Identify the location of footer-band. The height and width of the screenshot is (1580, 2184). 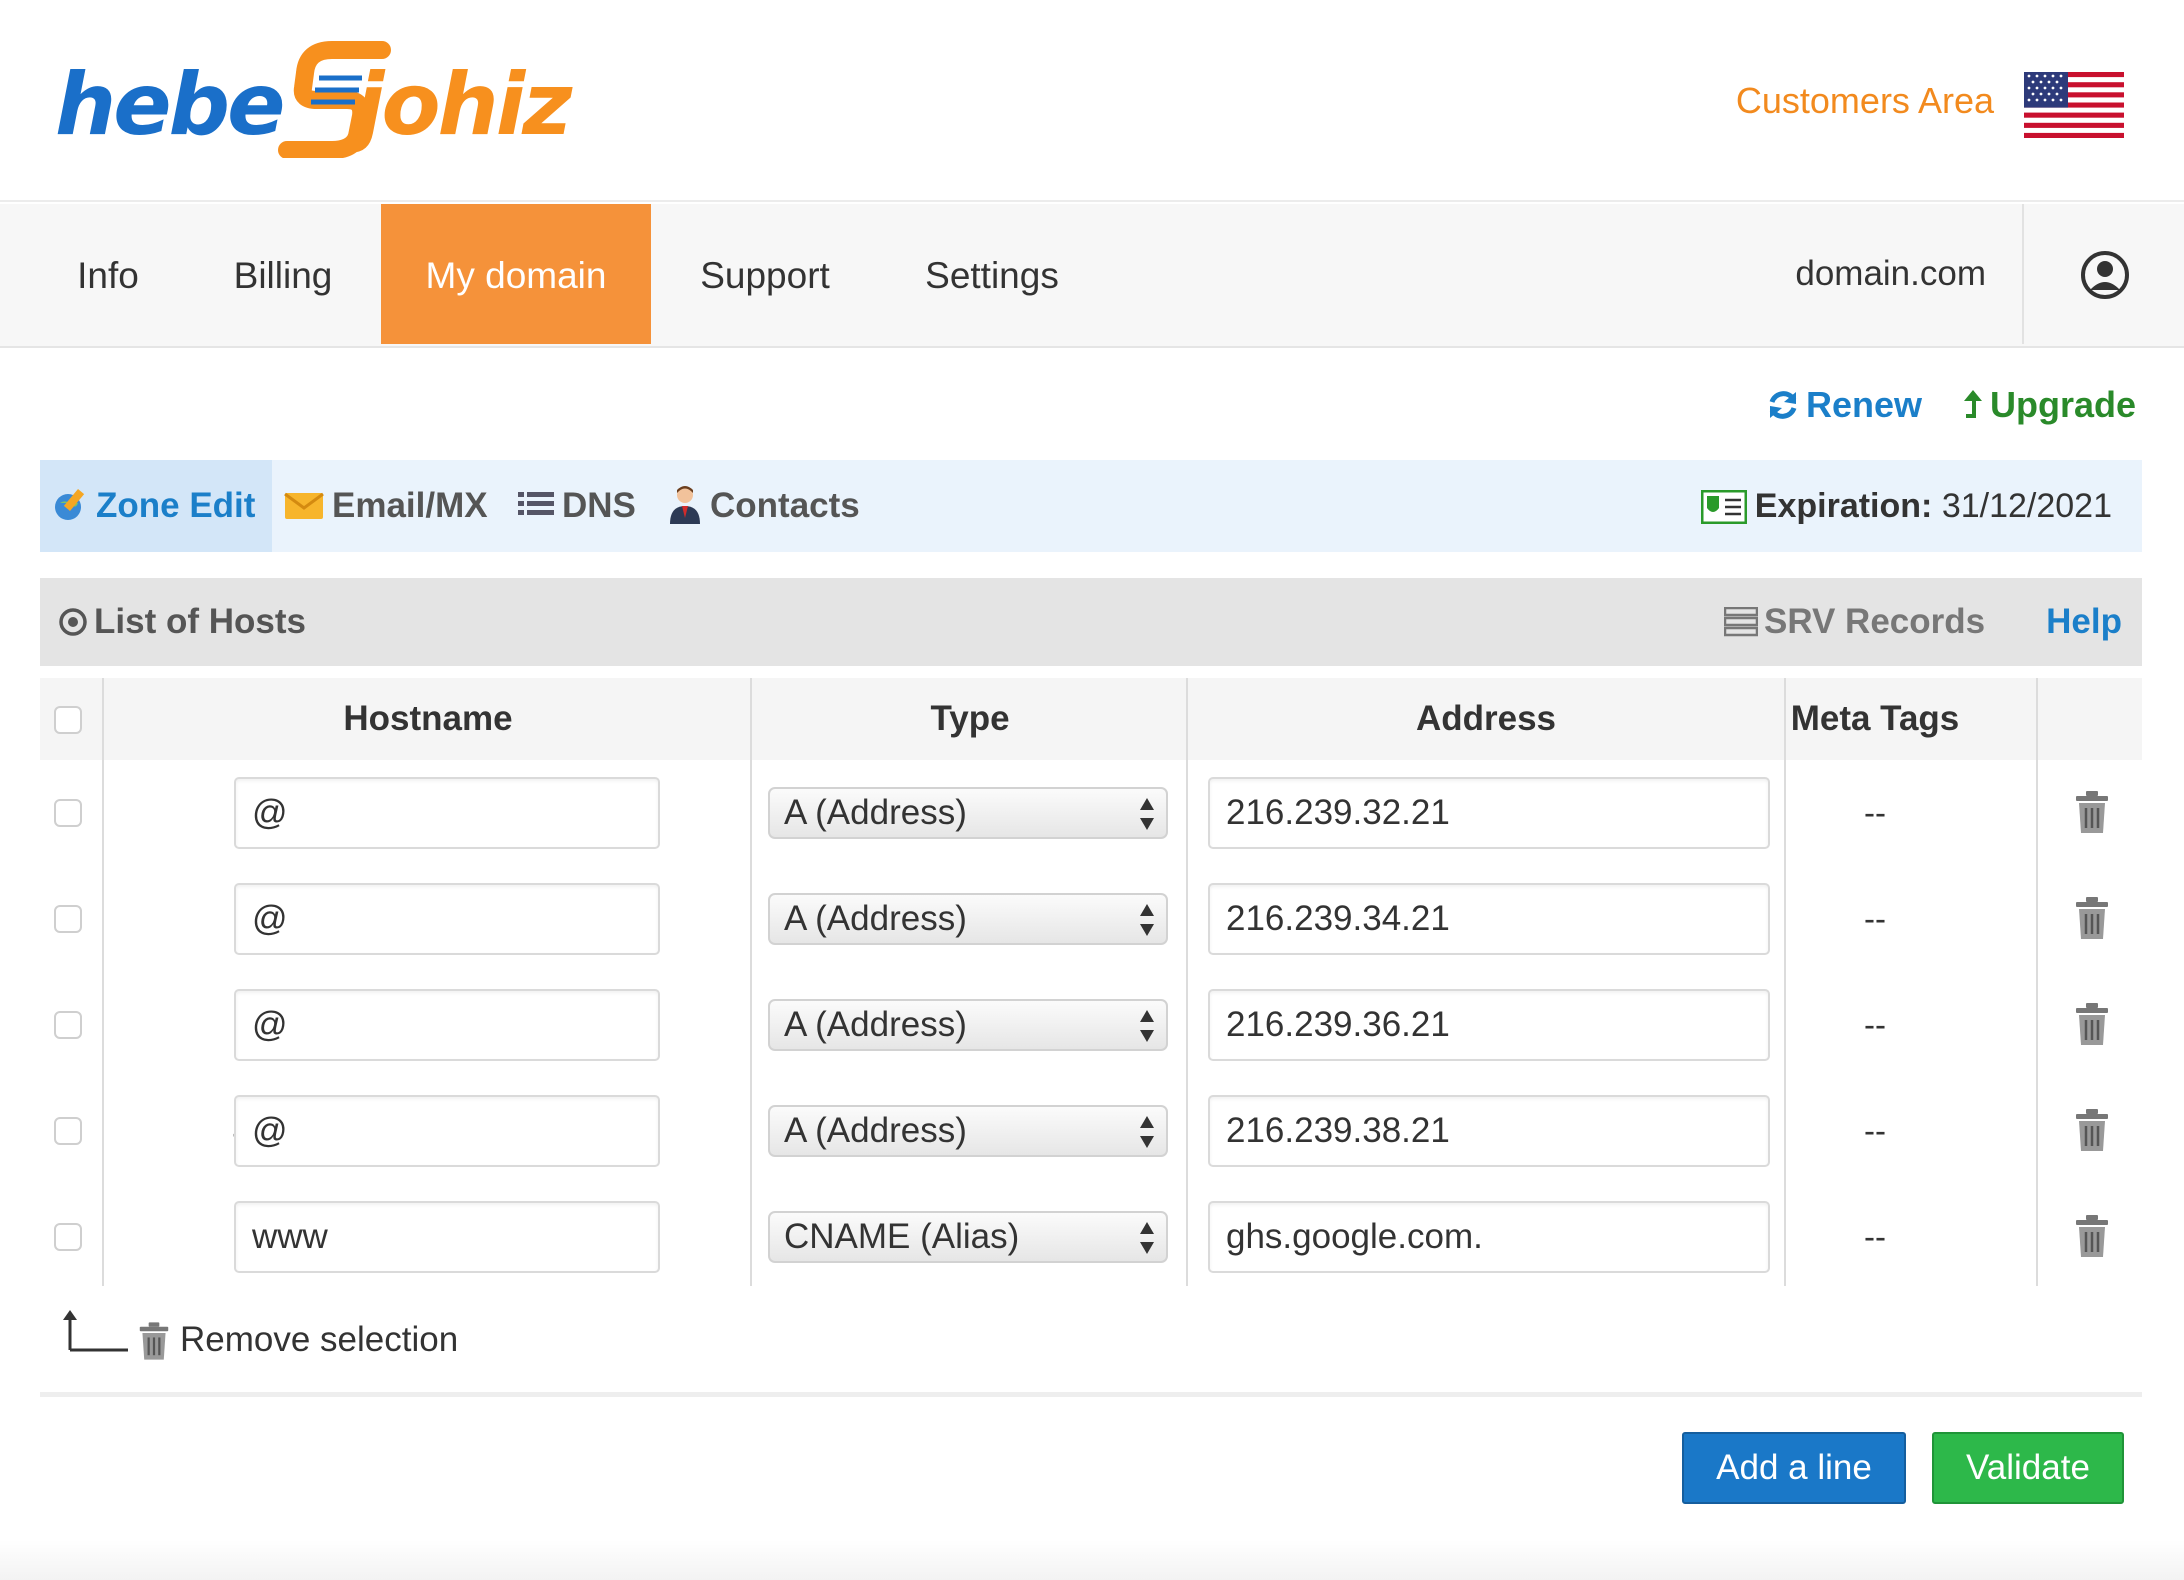
(1092, 1560).